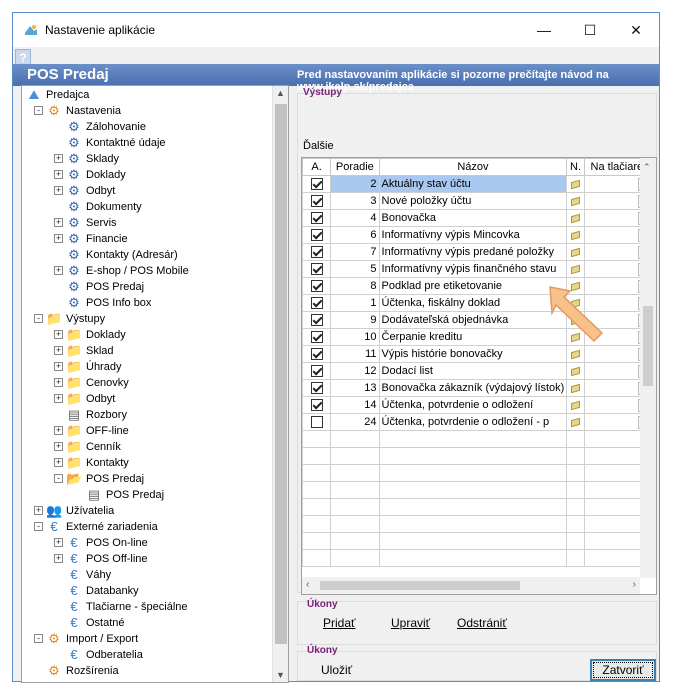  What do you see at coordinates (339, 623) in the screenshot?
I see `add-button: Pridať` at bounding box center [339, 623].